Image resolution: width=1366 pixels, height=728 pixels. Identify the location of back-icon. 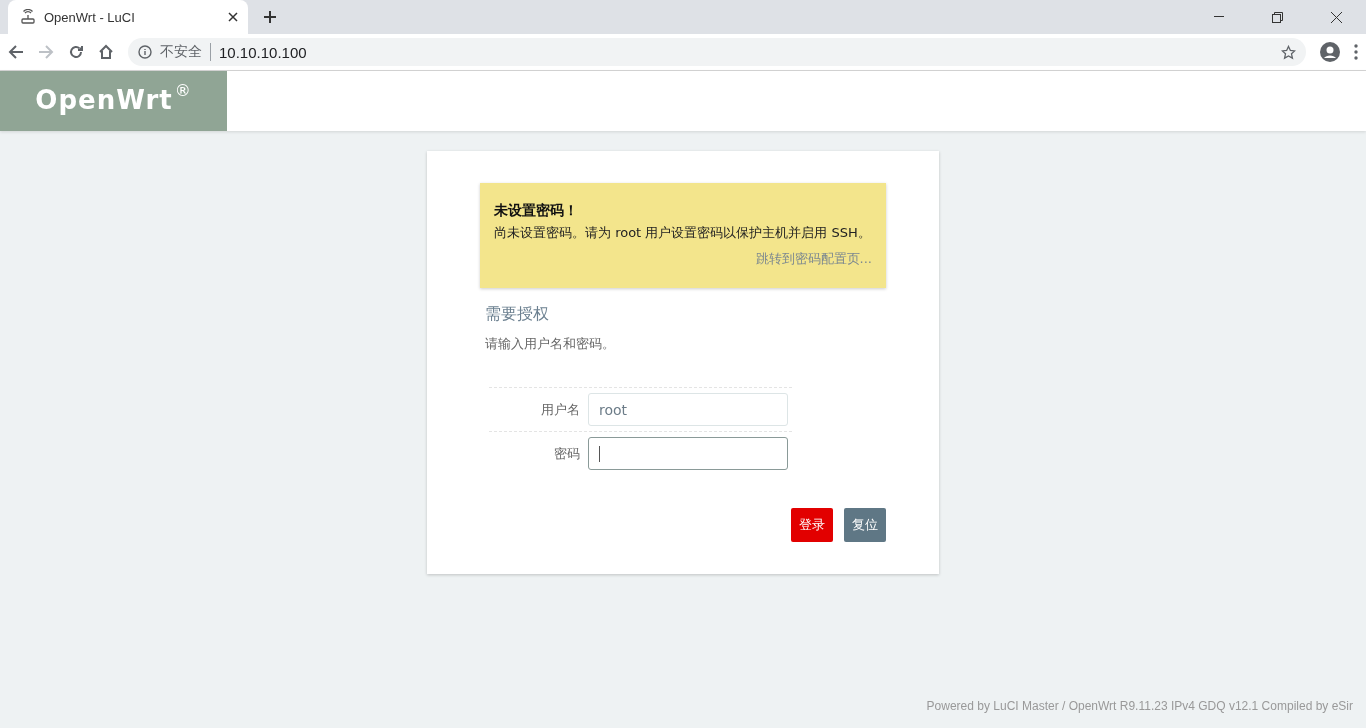
(16, 52).